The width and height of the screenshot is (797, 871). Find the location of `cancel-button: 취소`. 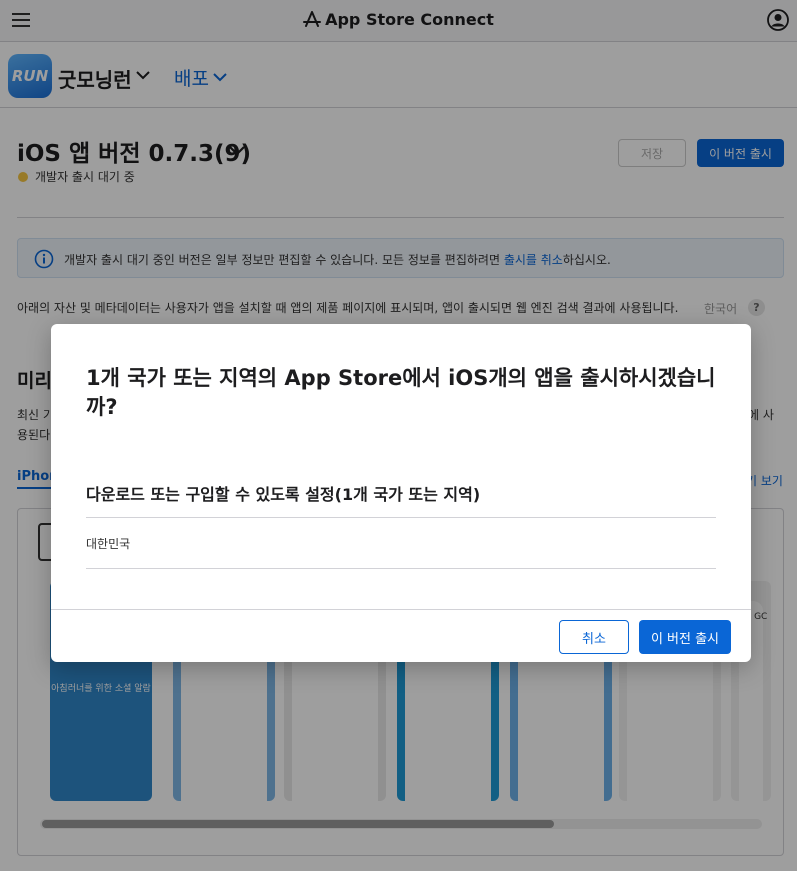

cancel-button: 취소 is located at coordinates (594, 637).